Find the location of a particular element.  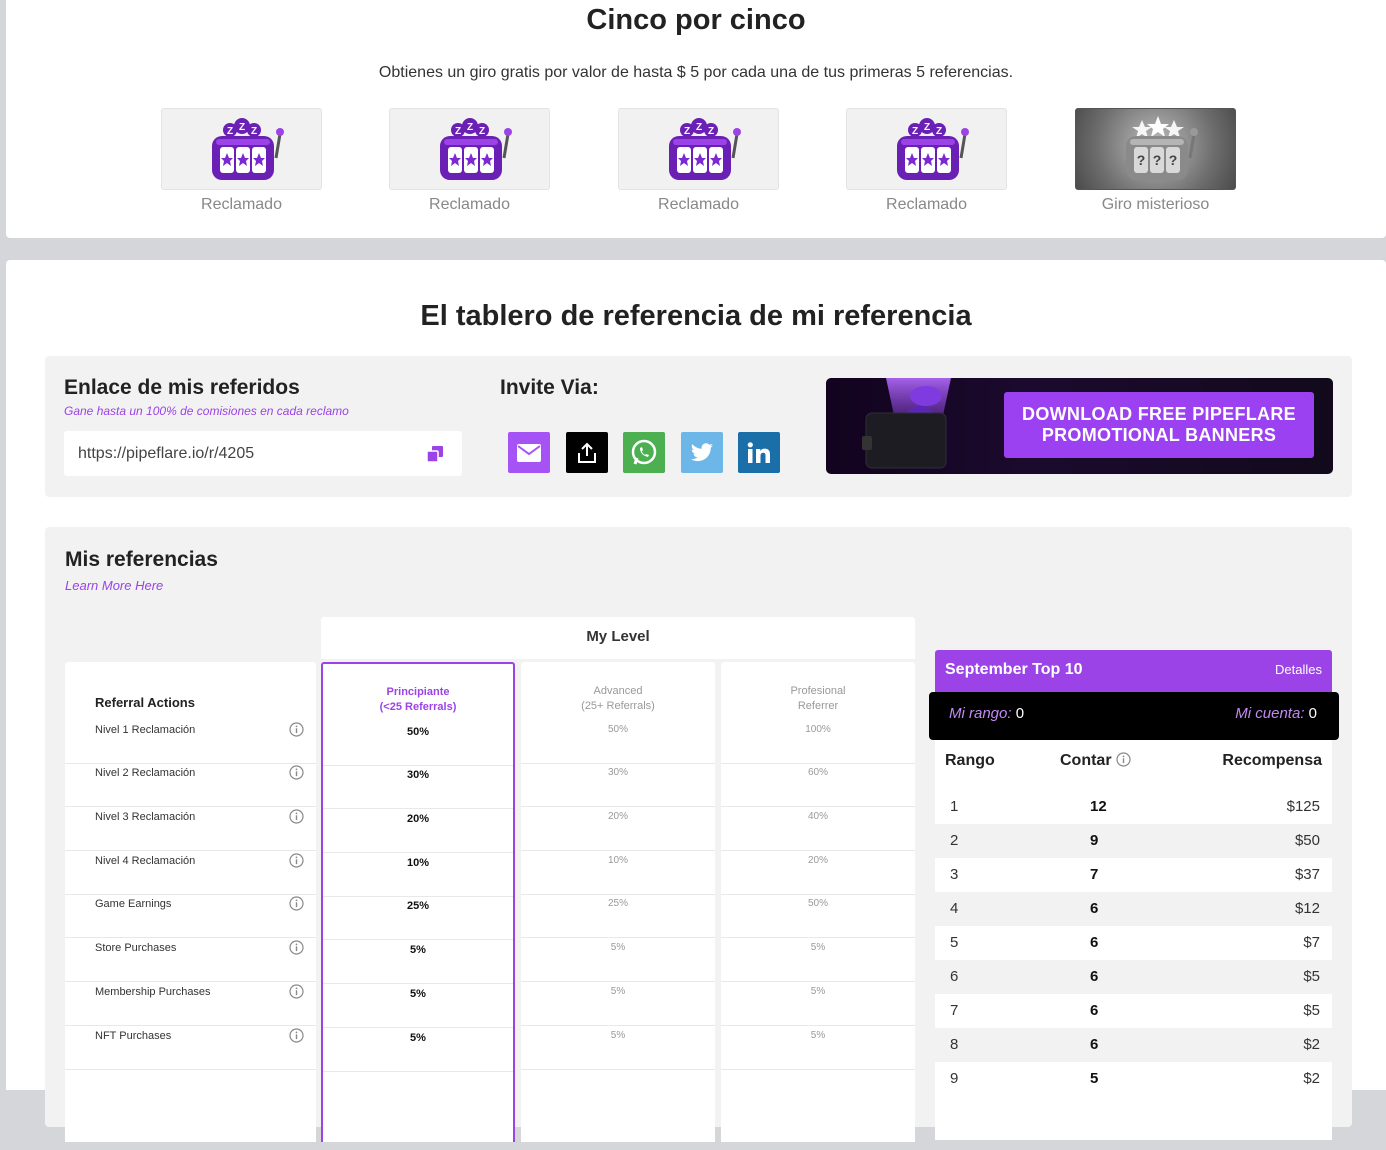

commission-value: 25% is located at coordinates (418, 906).